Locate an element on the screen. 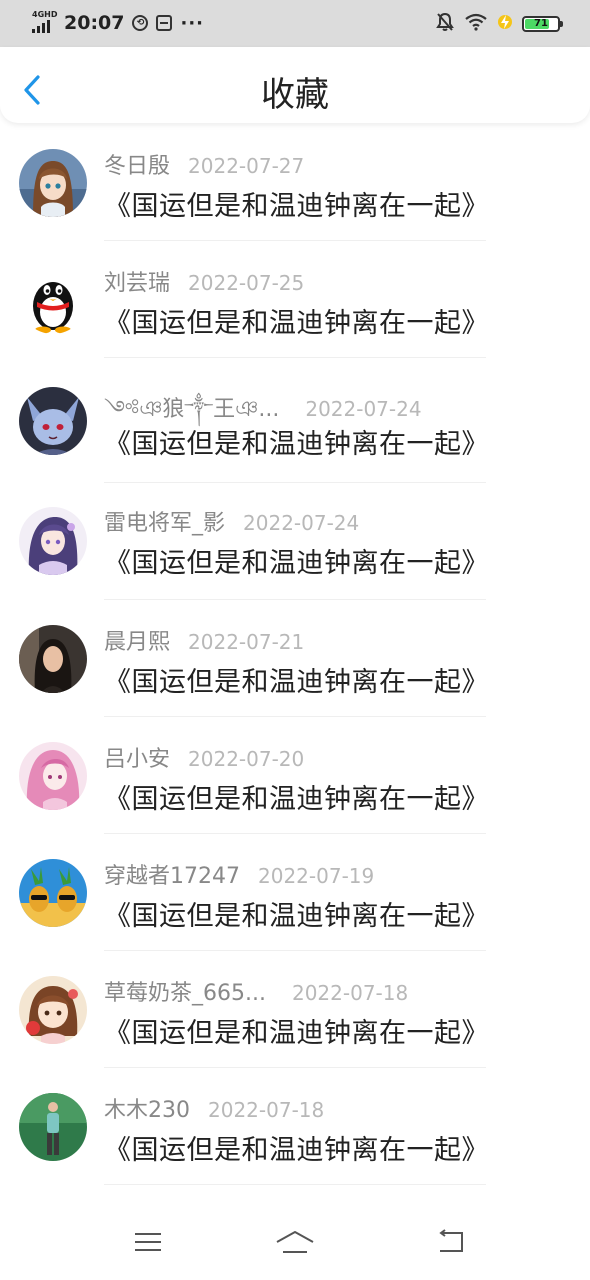  back-icon is located at coordinates (451, 1240).